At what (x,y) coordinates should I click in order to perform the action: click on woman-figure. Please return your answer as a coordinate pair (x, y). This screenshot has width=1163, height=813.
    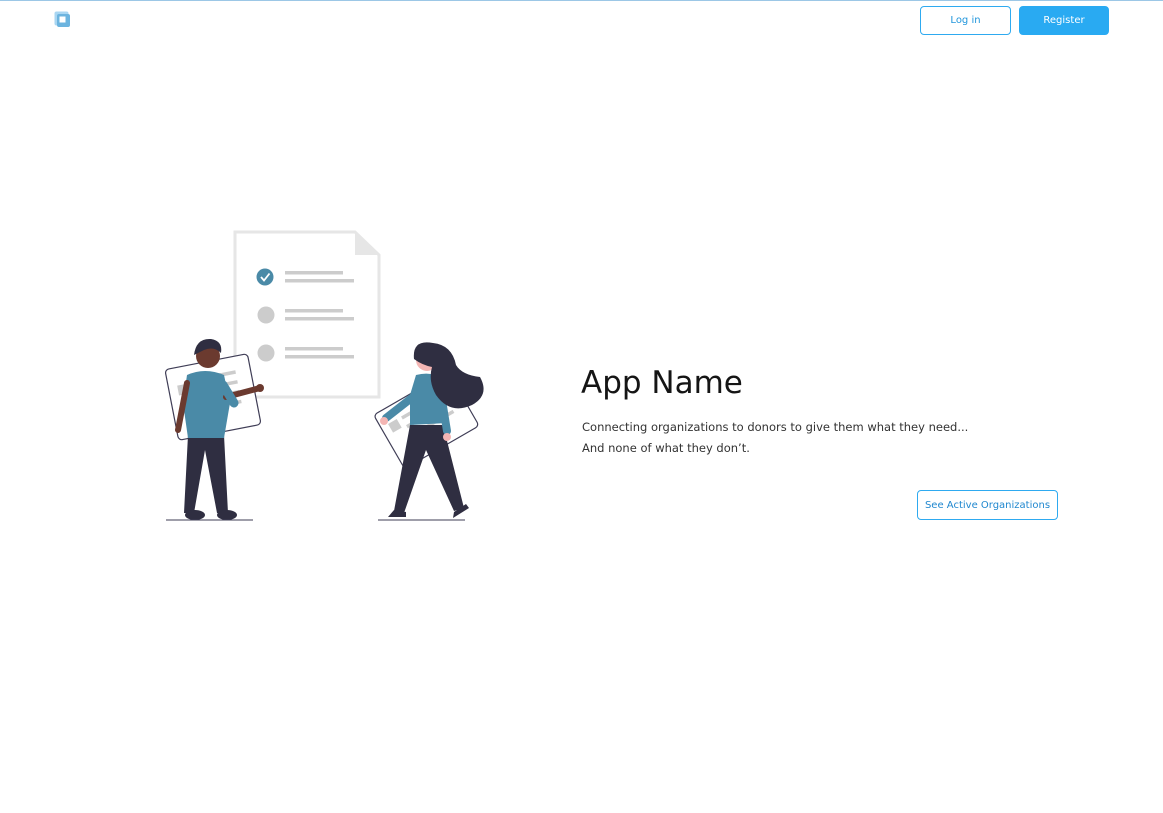
    Looking at the image, I should click on (429, 431).